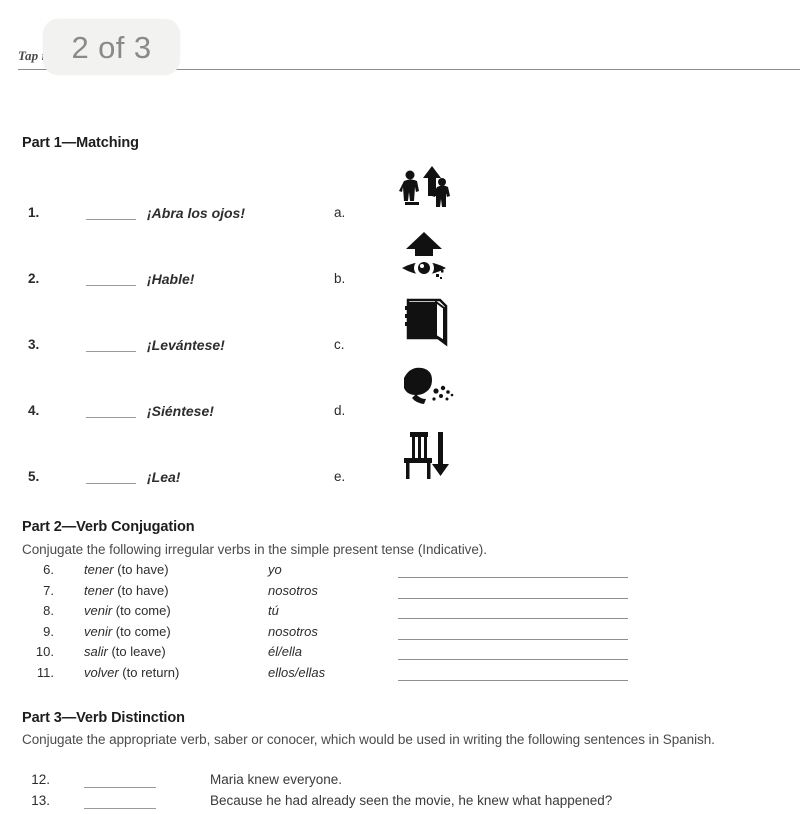 The image size is (800, 814). I want to click on conjugation-gloss: (to return), so click(149, 672).